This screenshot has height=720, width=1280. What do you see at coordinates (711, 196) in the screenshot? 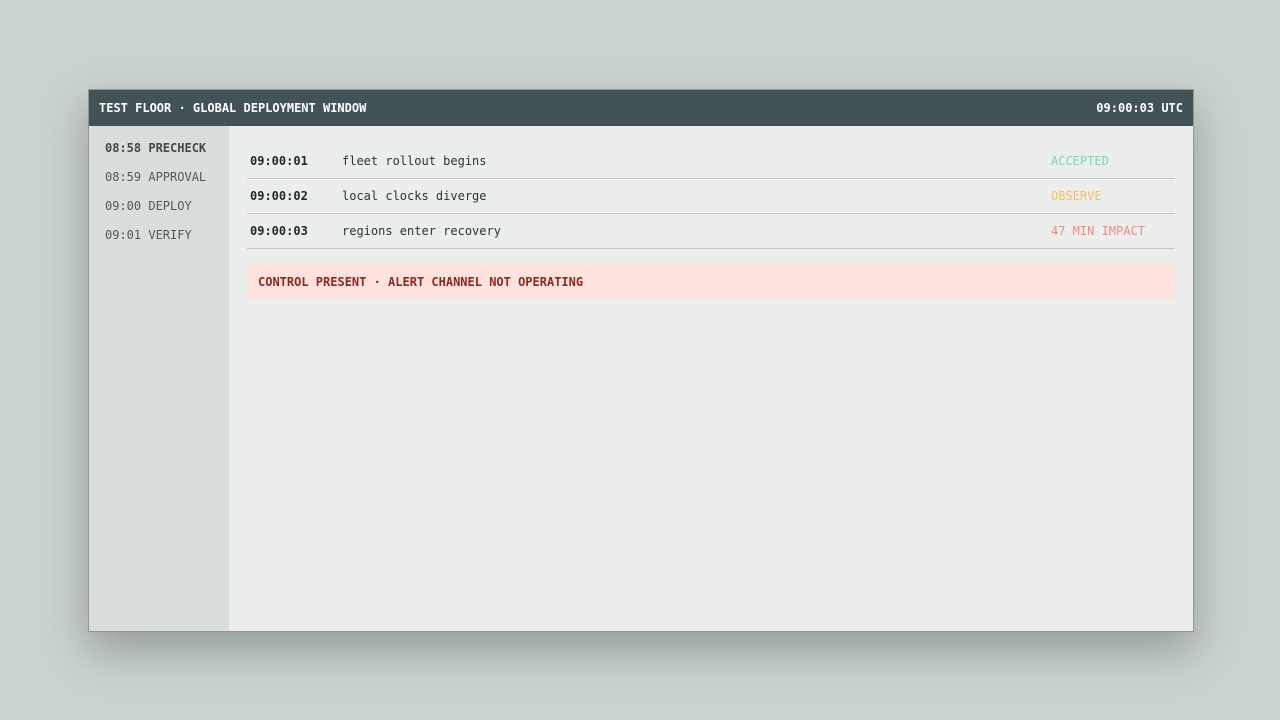
I see `event-row: 09:00:02 local clocks diverge OBSERVE` at bounding box center [711, 196].